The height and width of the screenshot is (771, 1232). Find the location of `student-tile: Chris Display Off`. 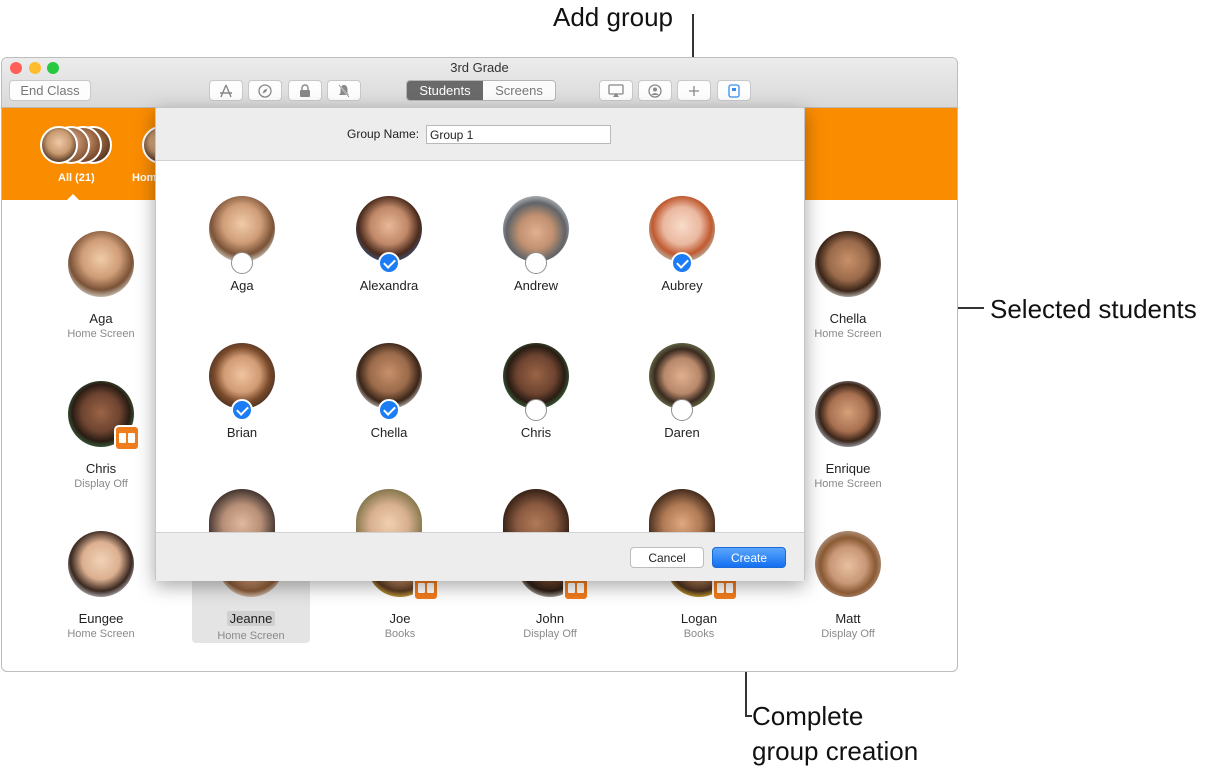

student-tile: Chris Display Off is located at coordinates (101, 435).